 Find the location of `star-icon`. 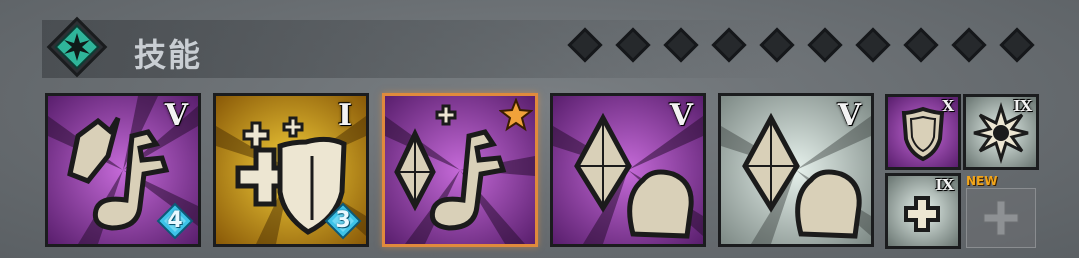

star-icon is located at coordinates (516, 115).